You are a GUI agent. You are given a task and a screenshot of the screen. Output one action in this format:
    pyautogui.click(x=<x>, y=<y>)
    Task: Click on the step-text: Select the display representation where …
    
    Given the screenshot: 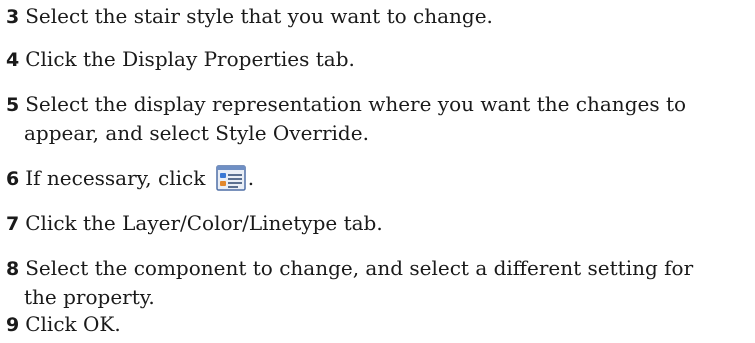 What is the action you would take?
    pyautogui.click(x=356, y=104)
    